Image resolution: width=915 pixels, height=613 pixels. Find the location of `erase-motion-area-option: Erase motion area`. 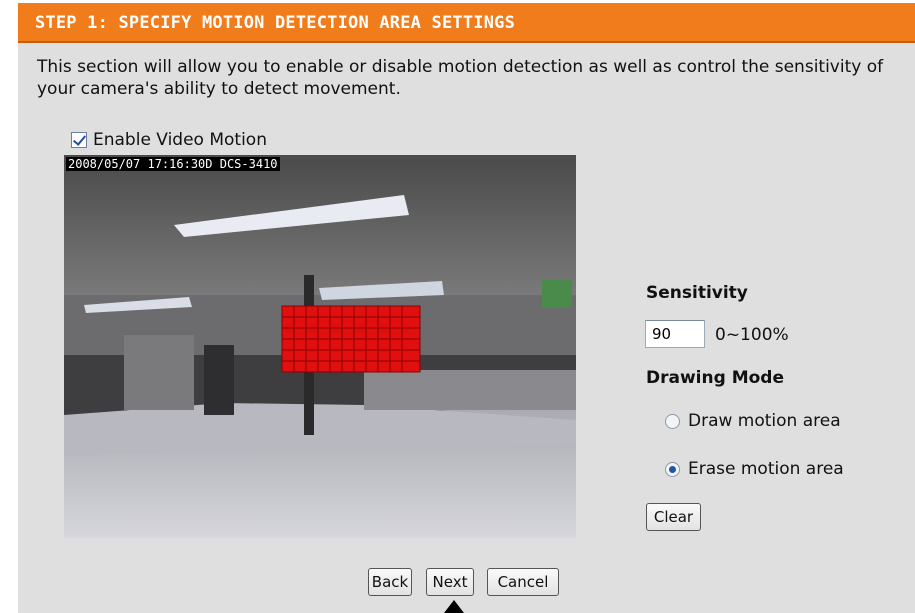

erase-motion-area-option: Erase motion area is located at coordinates (754, 469).